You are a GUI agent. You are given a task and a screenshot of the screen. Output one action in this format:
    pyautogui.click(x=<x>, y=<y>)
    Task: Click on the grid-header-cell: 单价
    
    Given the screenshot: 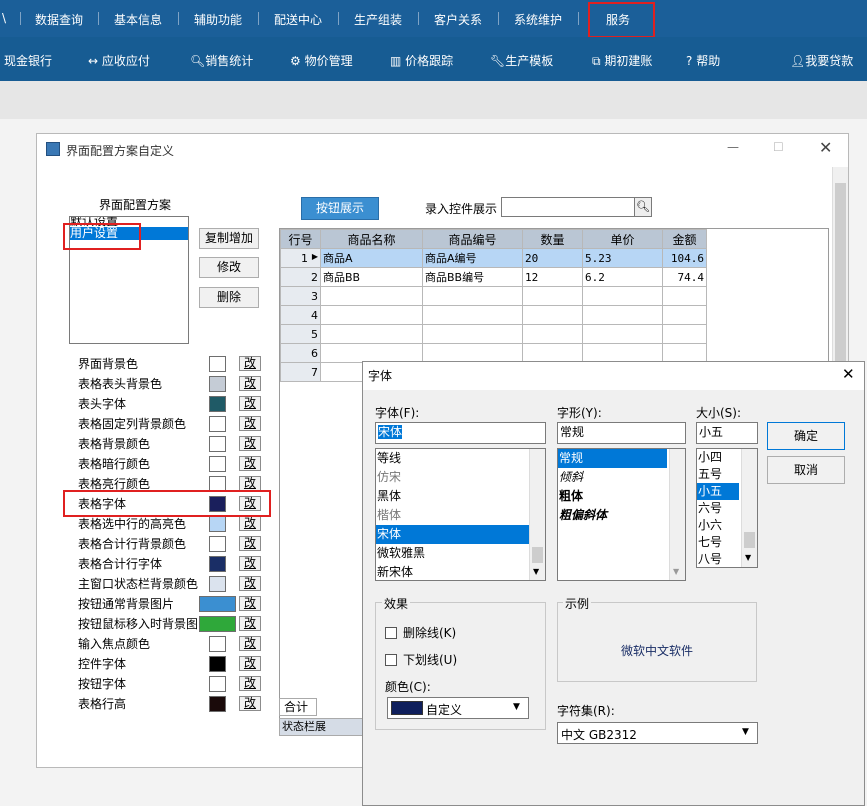 What is the action you would take?
    pyautogui.click(x=622, y=239)
    